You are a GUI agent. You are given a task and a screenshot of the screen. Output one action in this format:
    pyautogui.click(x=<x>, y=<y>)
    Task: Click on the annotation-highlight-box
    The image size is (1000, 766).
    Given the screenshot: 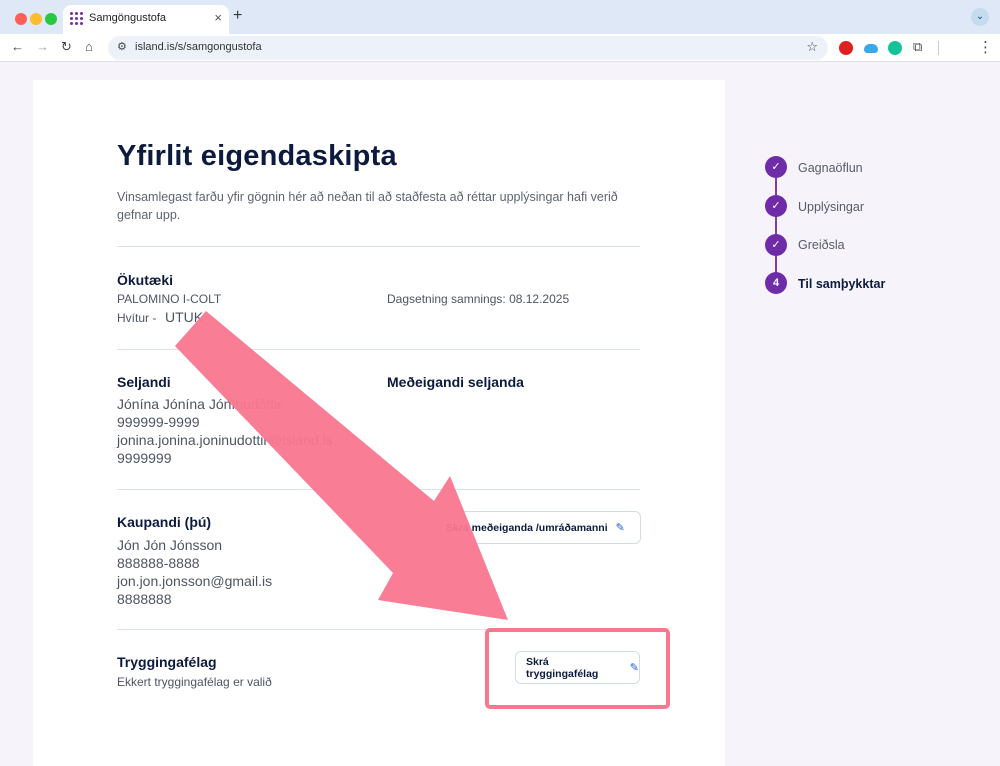 What is the action you would take?
    pyautogui.click(x=577, y=668)
    